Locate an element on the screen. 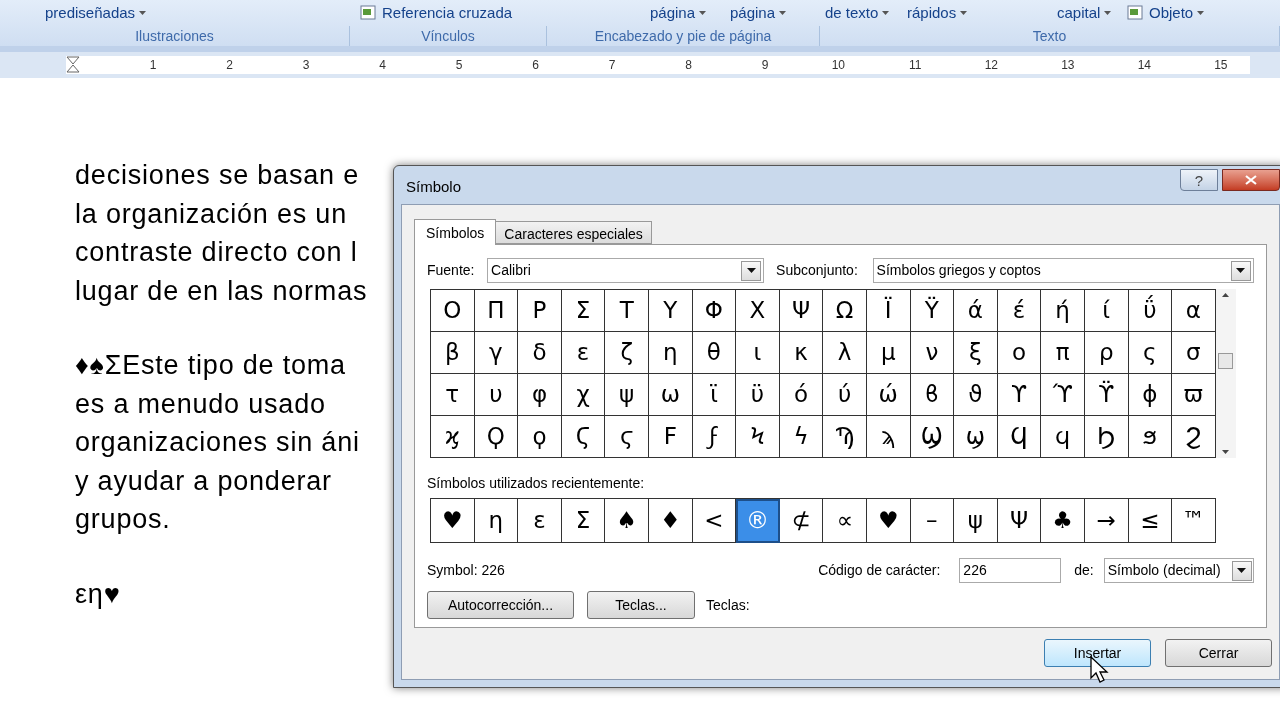  ribbon-button: Objeto is located at coordinates (1182, 13).